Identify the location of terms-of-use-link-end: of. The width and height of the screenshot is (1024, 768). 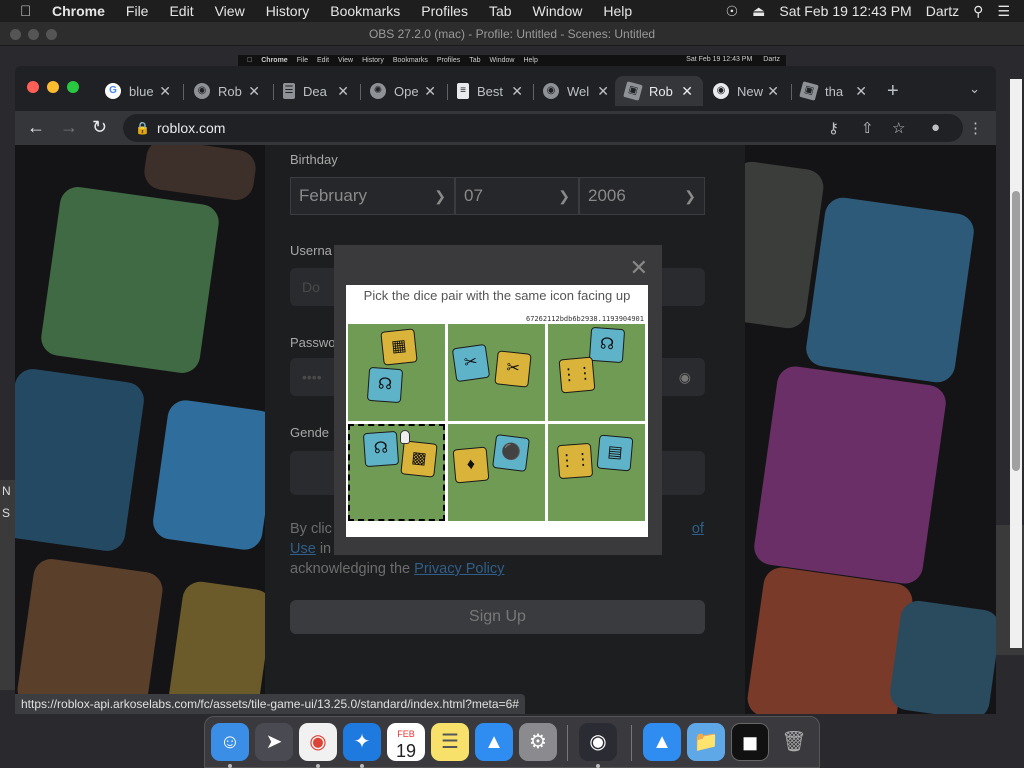
(698, 529).